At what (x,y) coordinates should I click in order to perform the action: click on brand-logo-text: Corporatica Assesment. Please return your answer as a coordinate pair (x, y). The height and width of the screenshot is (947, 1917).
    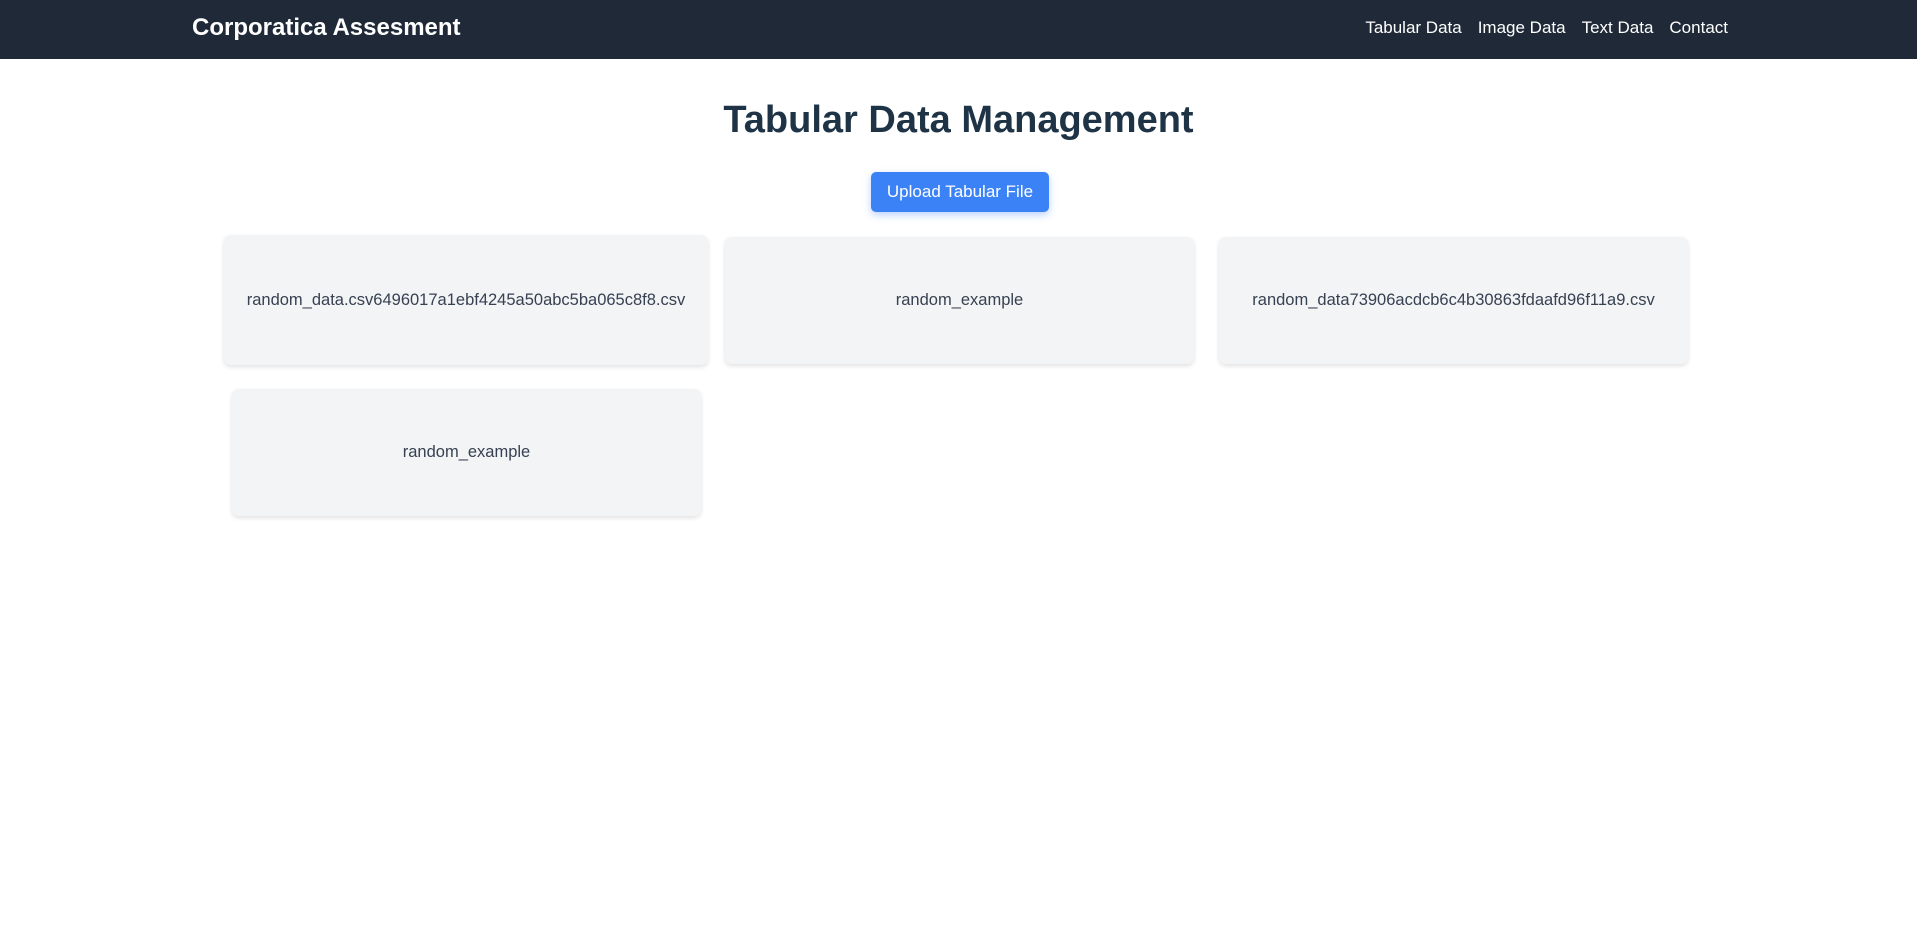
    Looking at the image, I should click on (326, 28).